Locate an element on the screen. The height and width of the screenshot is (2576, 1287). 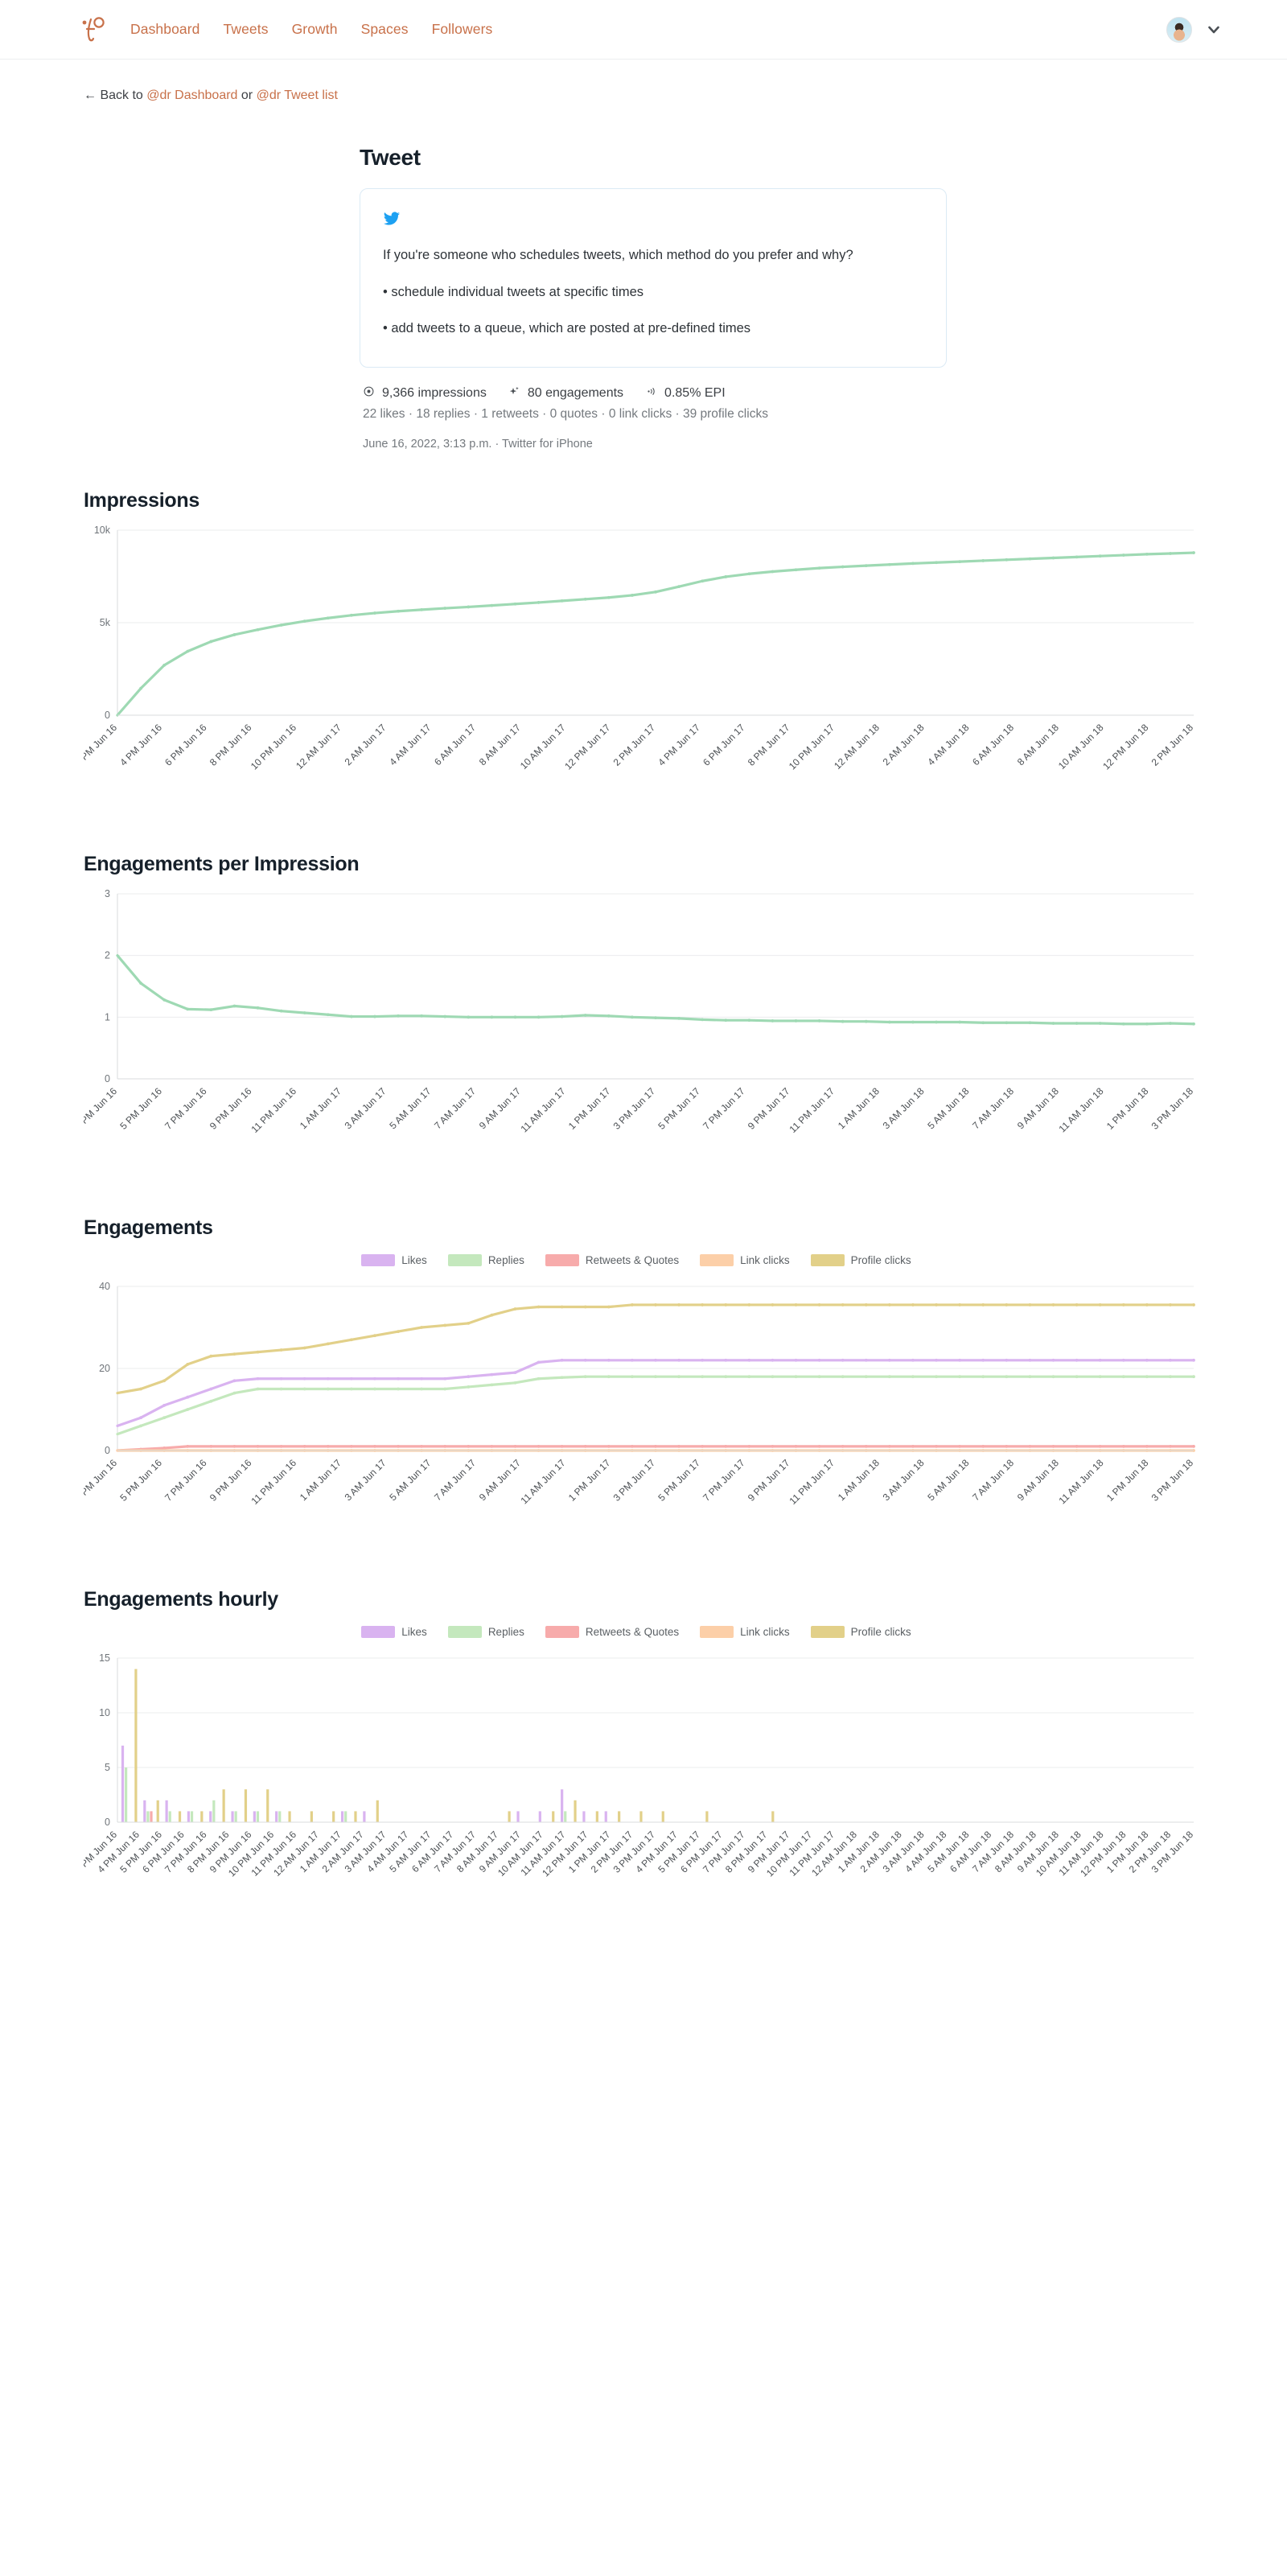
x-tick-label: 4 AM Jun 17 is located at coordinates (410, 744).